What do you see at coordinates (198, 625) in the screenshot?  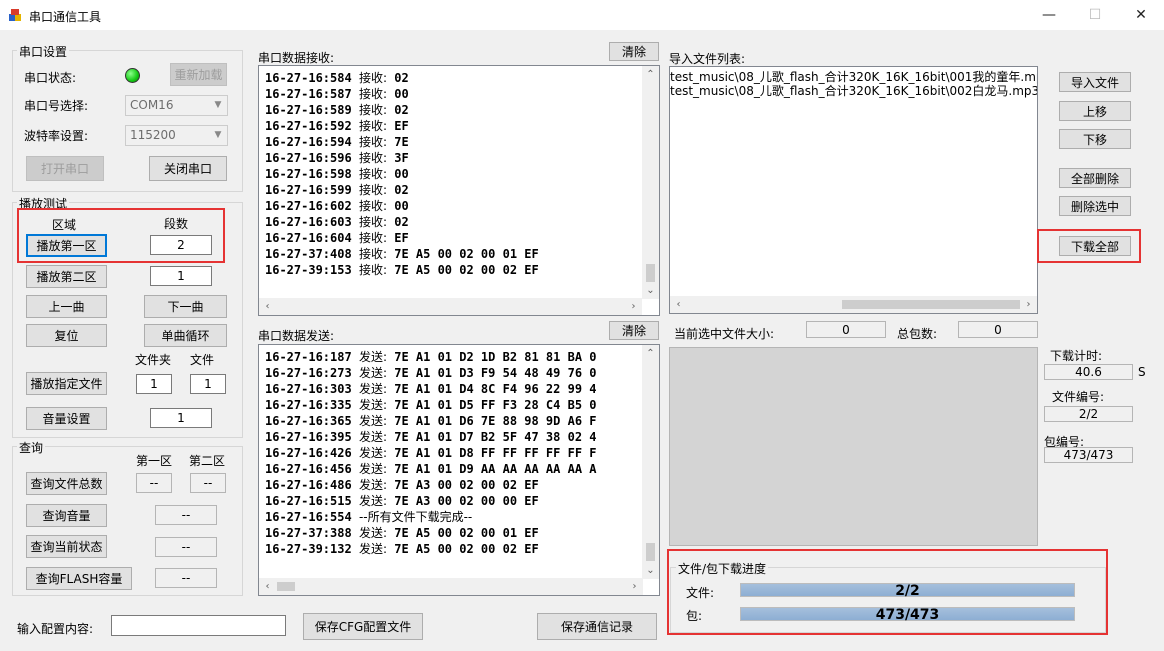 I see `config-input` at bounding box center [198, 625].